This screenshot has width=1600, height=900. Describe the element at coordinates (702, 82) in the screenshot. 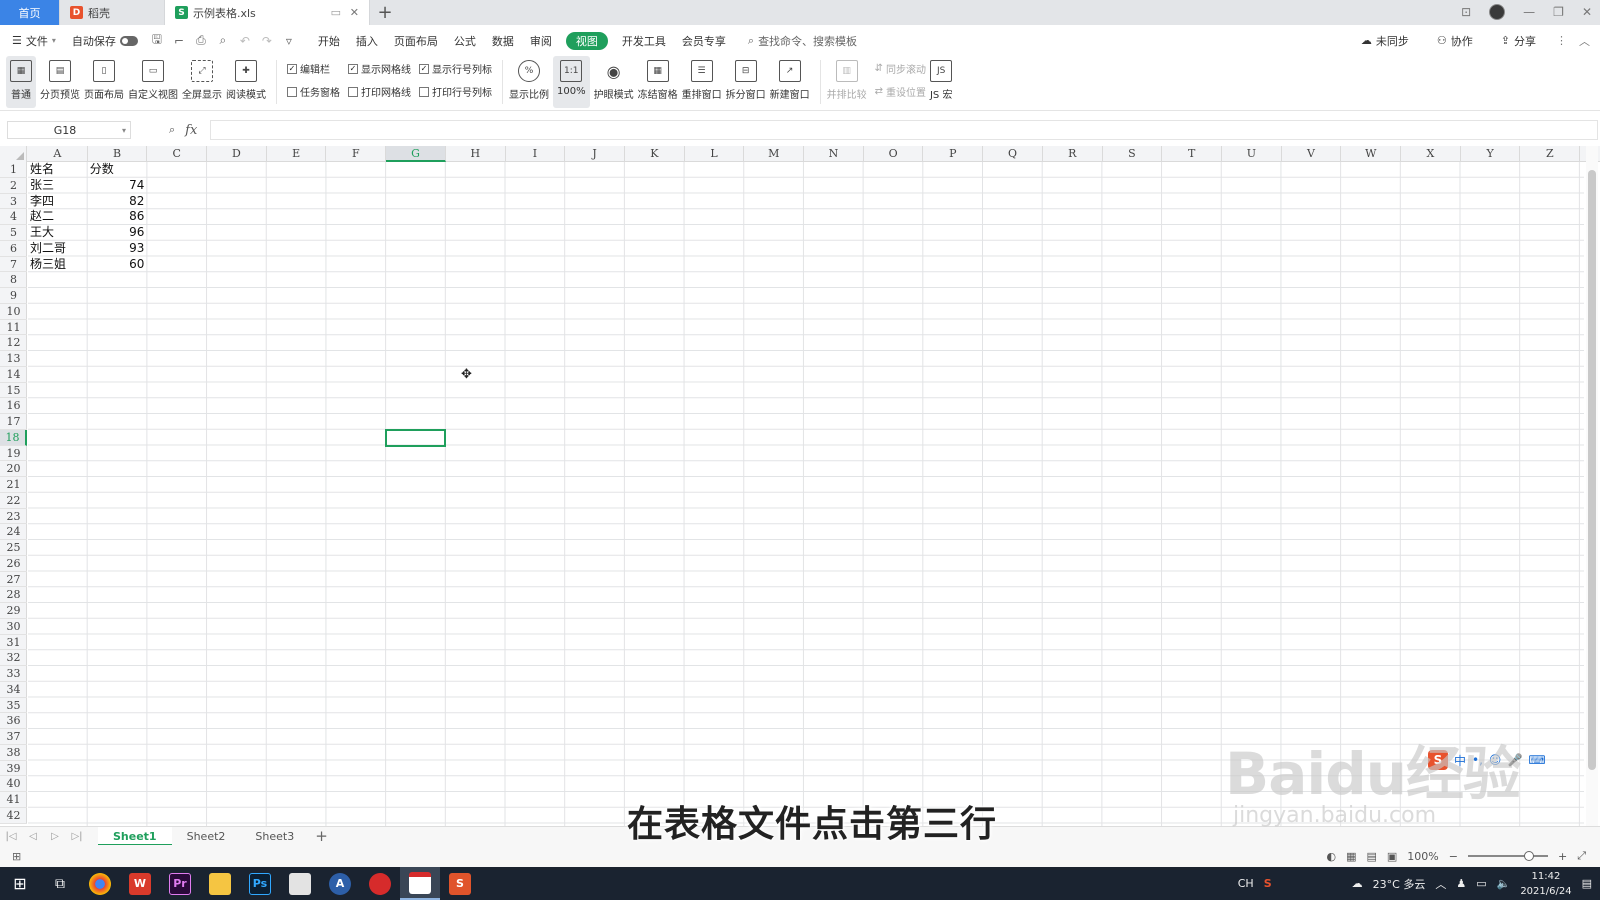

I see `arrange-windows-button: ☰ 重排窗口` at that location.